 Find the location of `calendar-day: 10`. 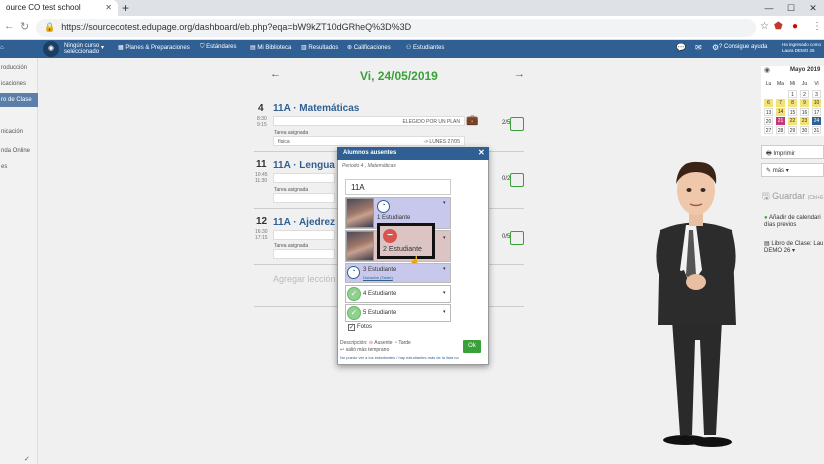

calendar-day: 10 is located at coordinates (816, 103).